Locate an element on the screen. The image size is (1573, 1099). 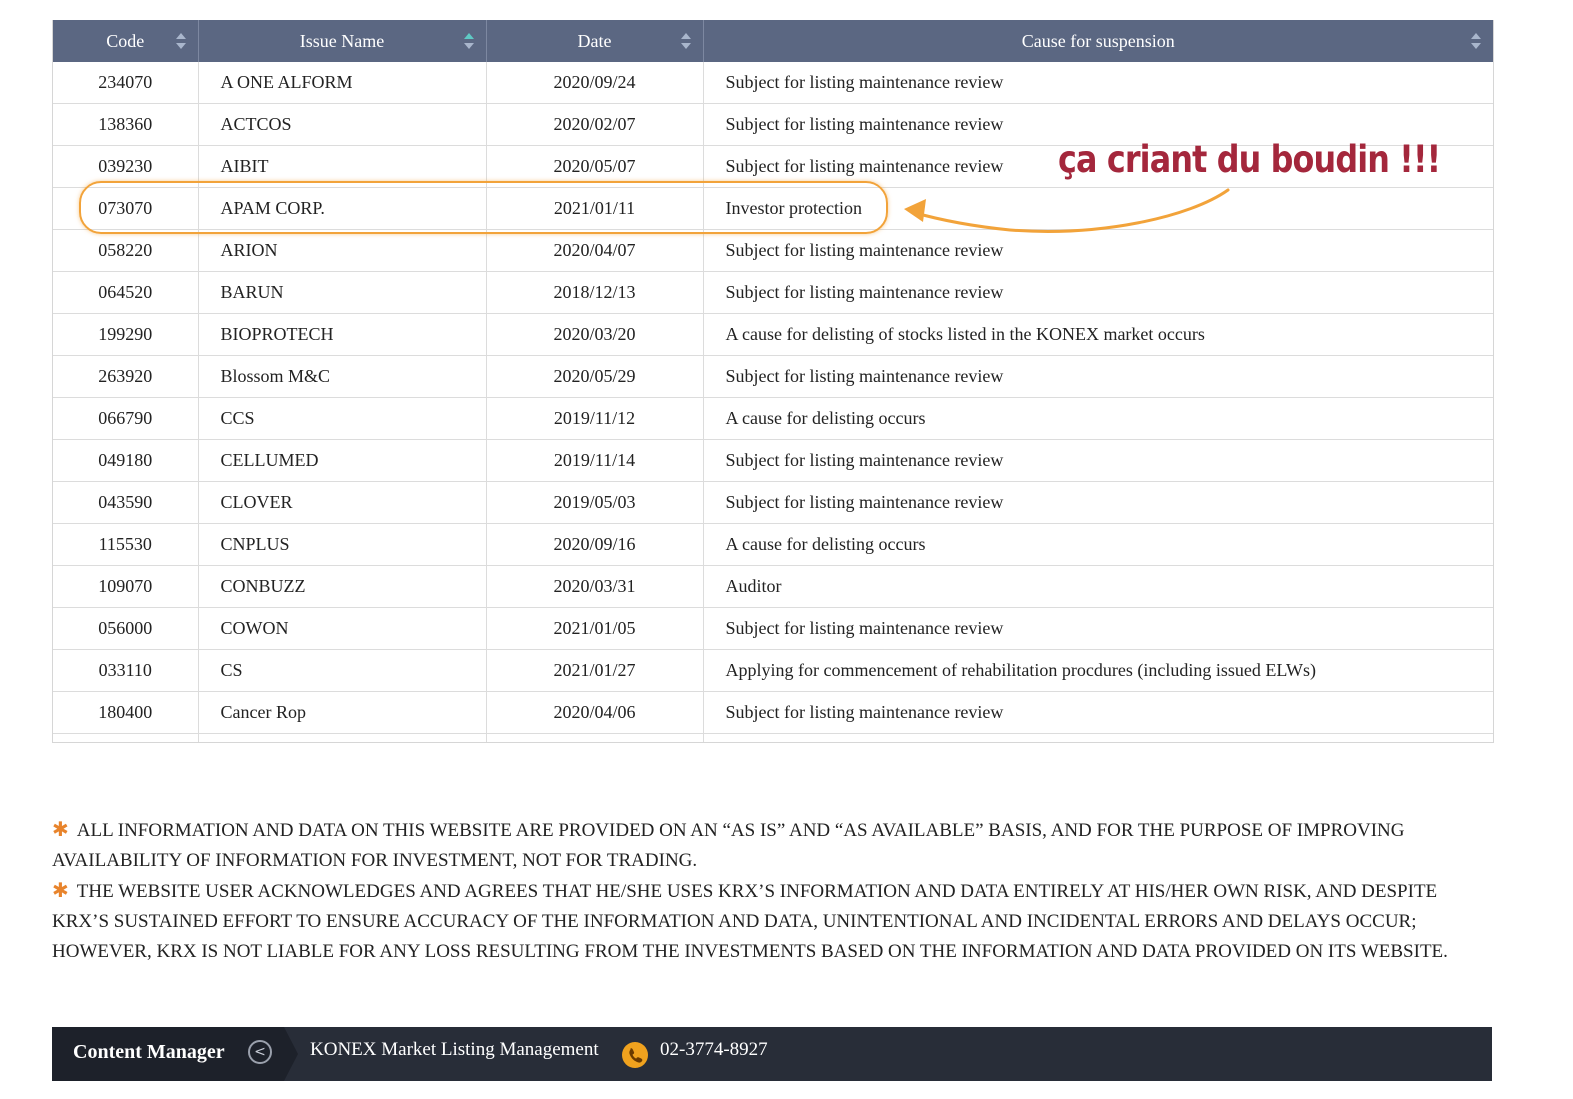
cell-code: 058220 is located at coordinates (126, 250).